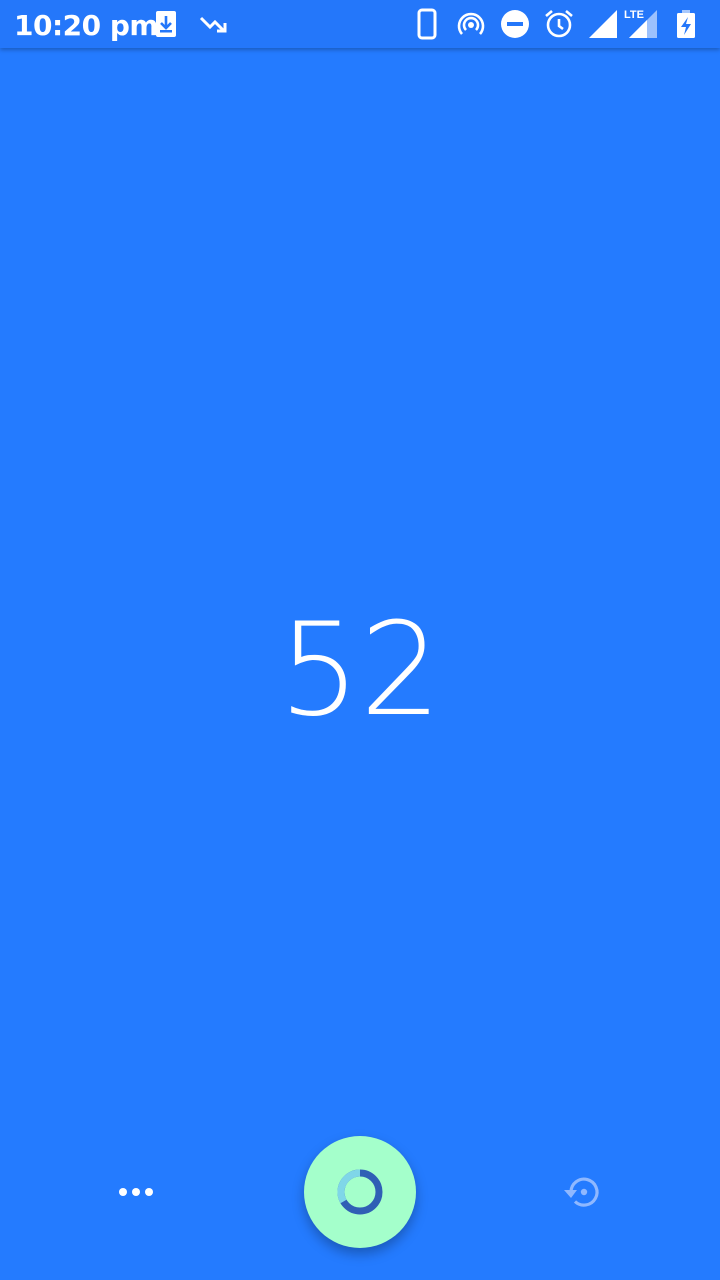  Describe the element at coordinates (634, 15) in the screenshot. I see `lte-label: LTE` at that location.